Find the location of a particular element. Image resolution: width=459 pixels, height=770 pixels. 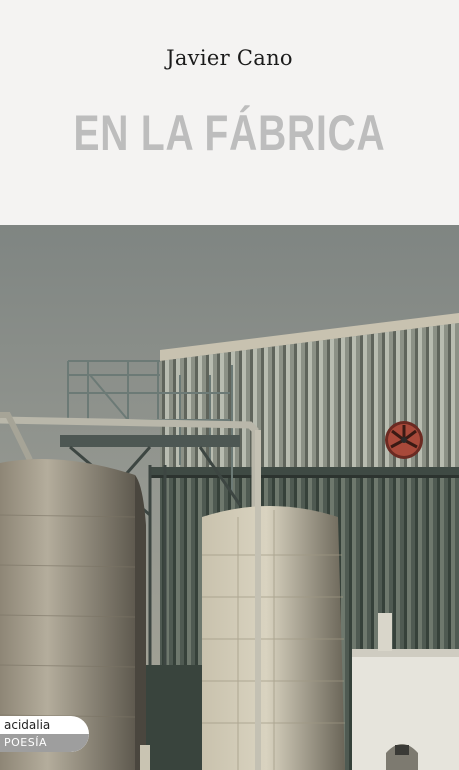

collection-label: POESÍA is located at coordinates (25, 742).